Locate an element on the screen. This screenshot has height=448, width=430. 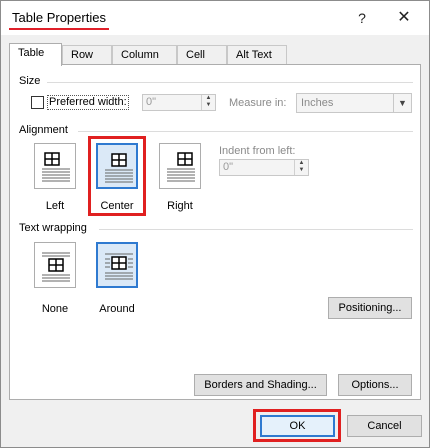
preferred-width-checkbox is located at coordinates (37, 102).